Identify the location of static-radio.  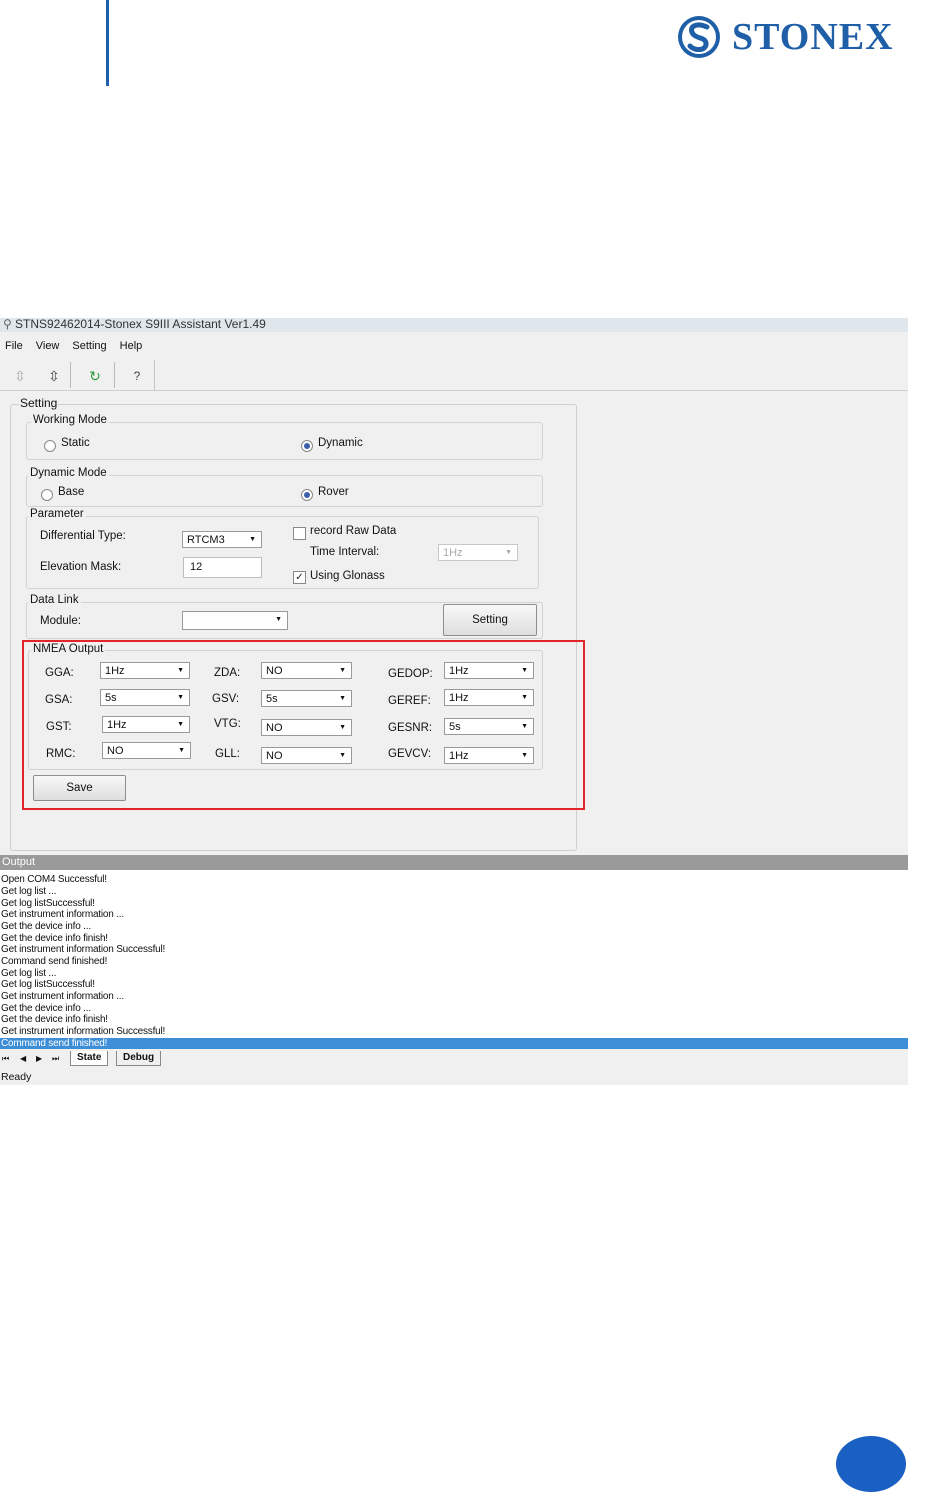
(50, 446).